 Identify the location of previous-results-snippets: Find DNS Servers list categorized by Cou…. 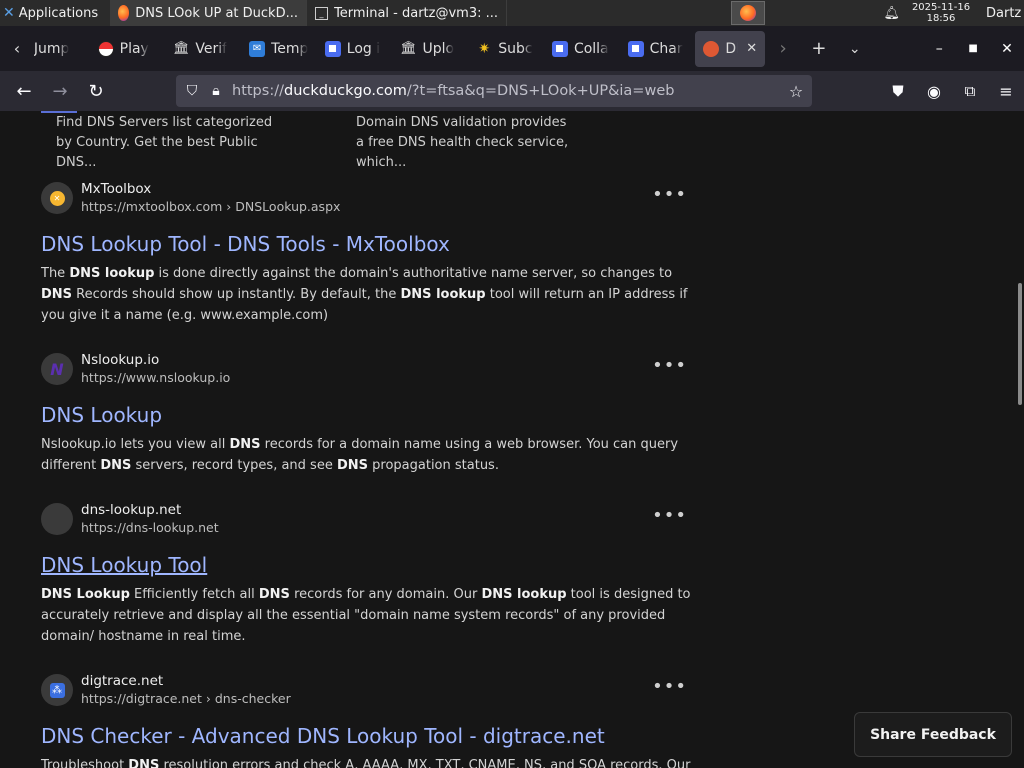
(316, 143).